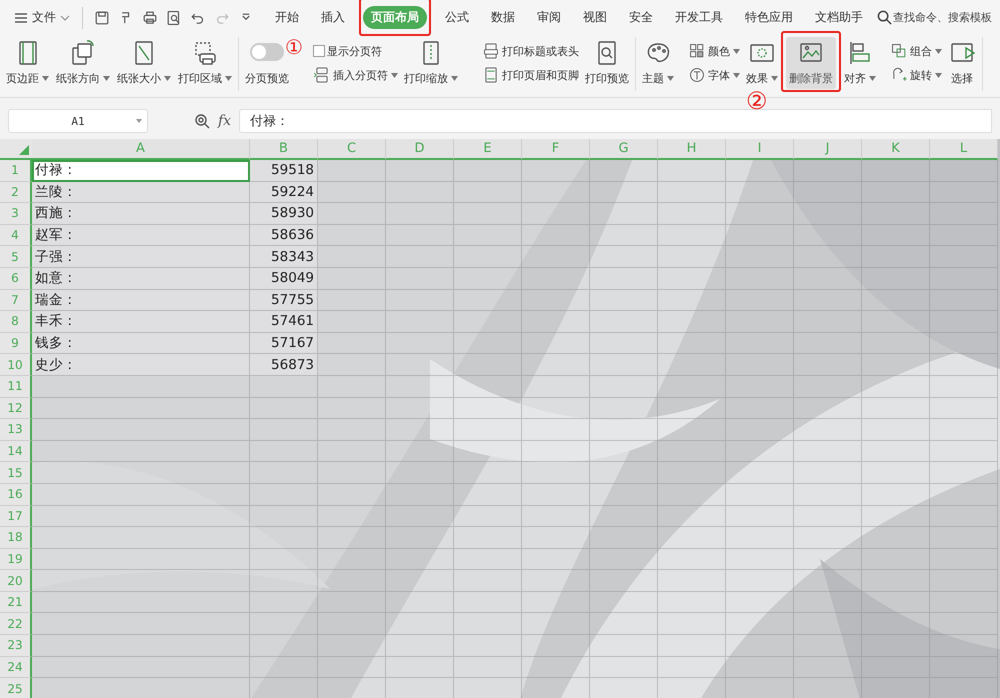  What do you see at coordinates (769, 17) in the screenshot?
I see `ribbon-tab: 特色应用` at bounding box center [769, 17].